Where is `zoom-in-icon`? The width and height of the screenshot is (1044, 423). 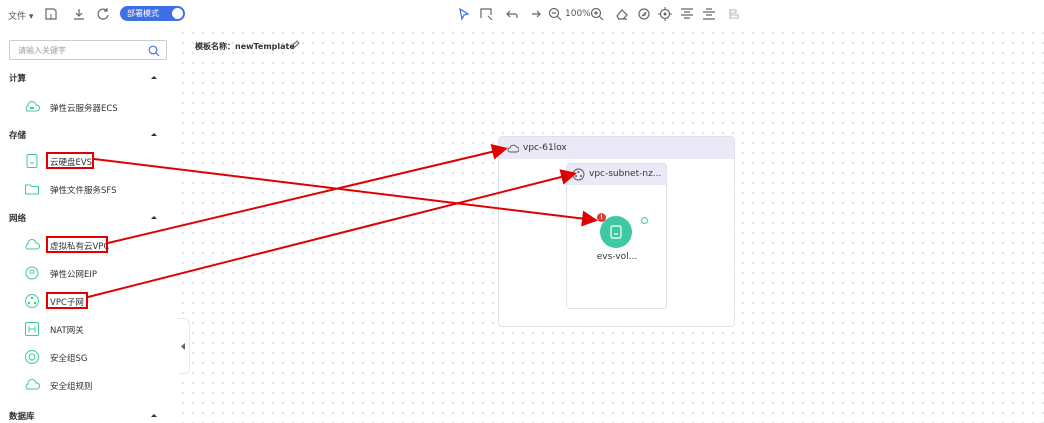 zoom-in-icon is located at coordinates (597, 14).